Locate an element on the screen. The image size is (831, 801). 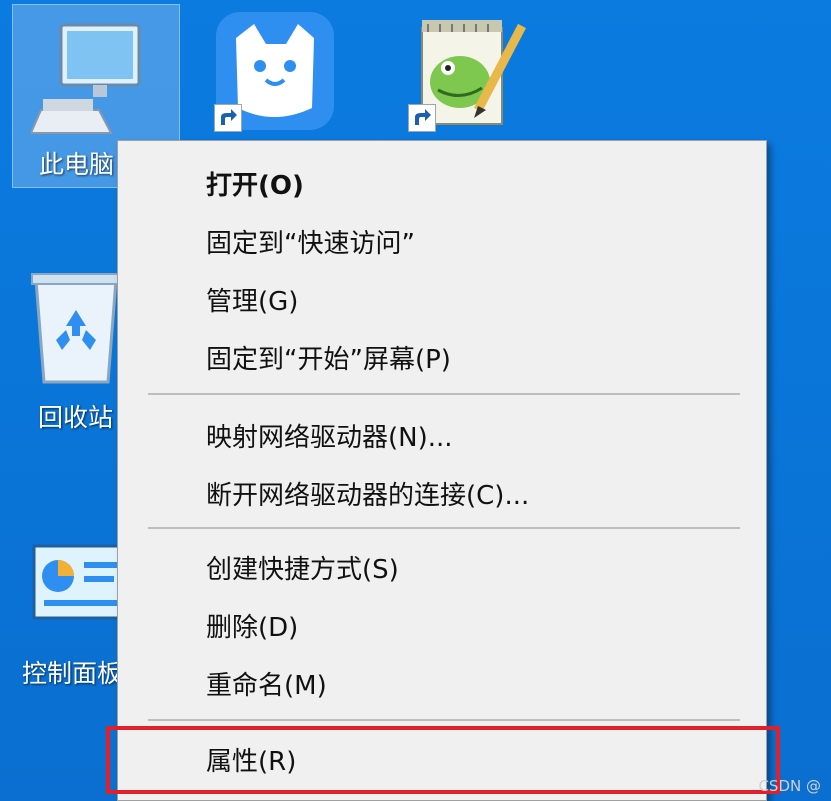
menu-item-create-shortcut: 创建快捷方式(S) is located at coordinates (442, 567).